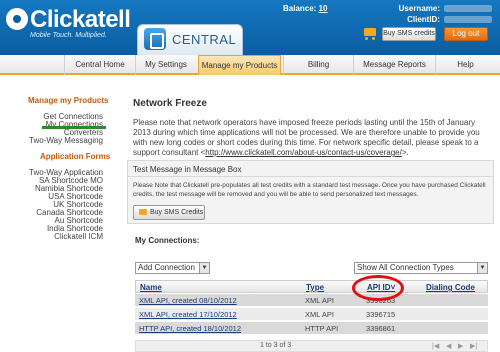 This screenshot has height=352, width=500. Describe the element at coordinates (187, 169) in the screenshot. I see `test-message-title: Test Message in Message Box` at that location.